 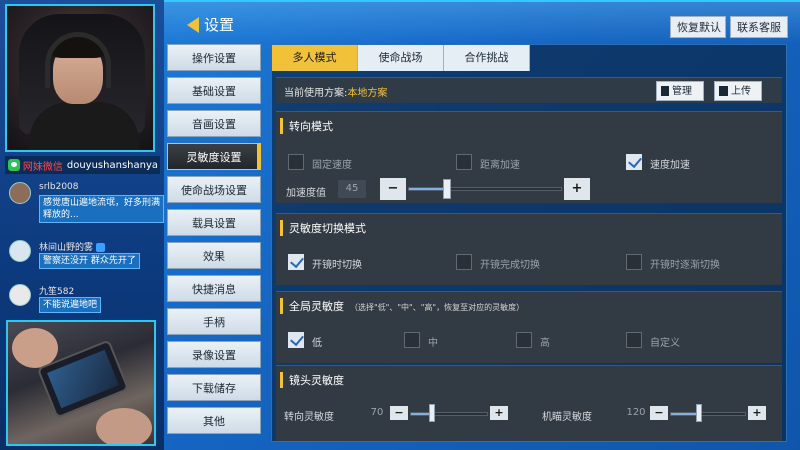 I want to click on back-arrow-icon, so click(x=193, y=25).